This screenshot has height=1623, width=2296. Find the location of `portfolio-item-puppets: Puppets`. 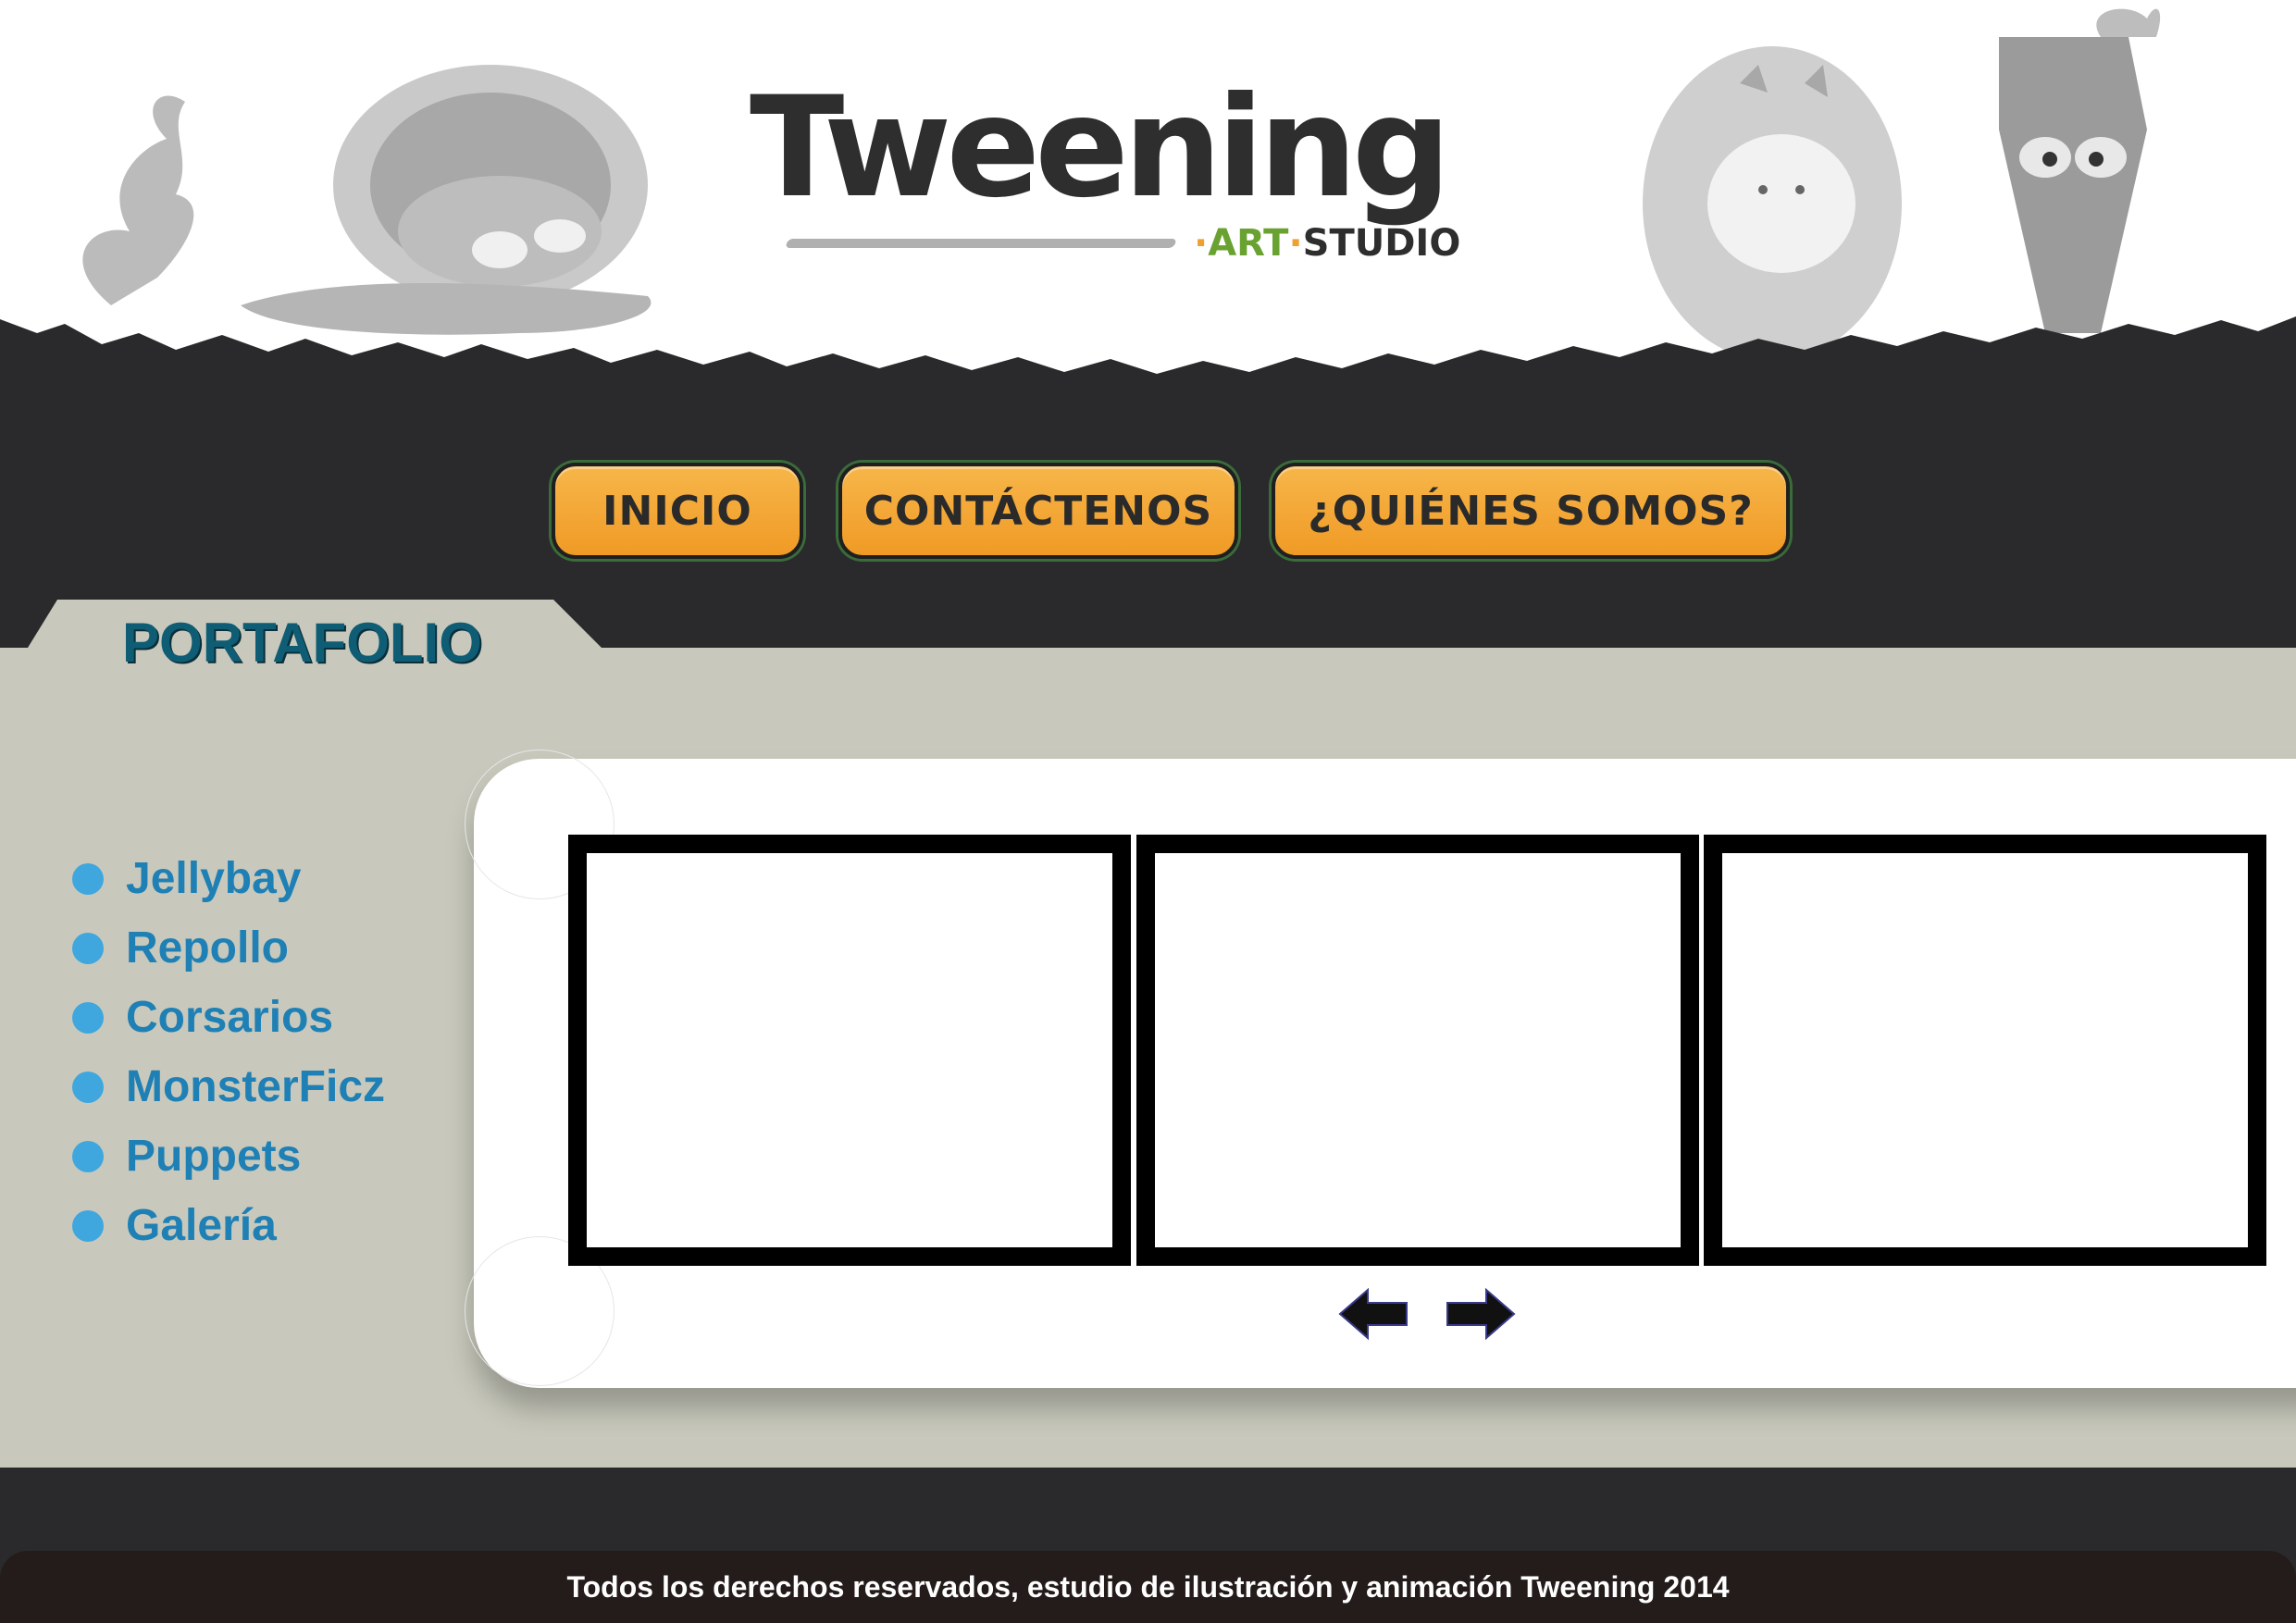

portfolio-item-puppets: Puppets is located at coordinates (229, 1156).